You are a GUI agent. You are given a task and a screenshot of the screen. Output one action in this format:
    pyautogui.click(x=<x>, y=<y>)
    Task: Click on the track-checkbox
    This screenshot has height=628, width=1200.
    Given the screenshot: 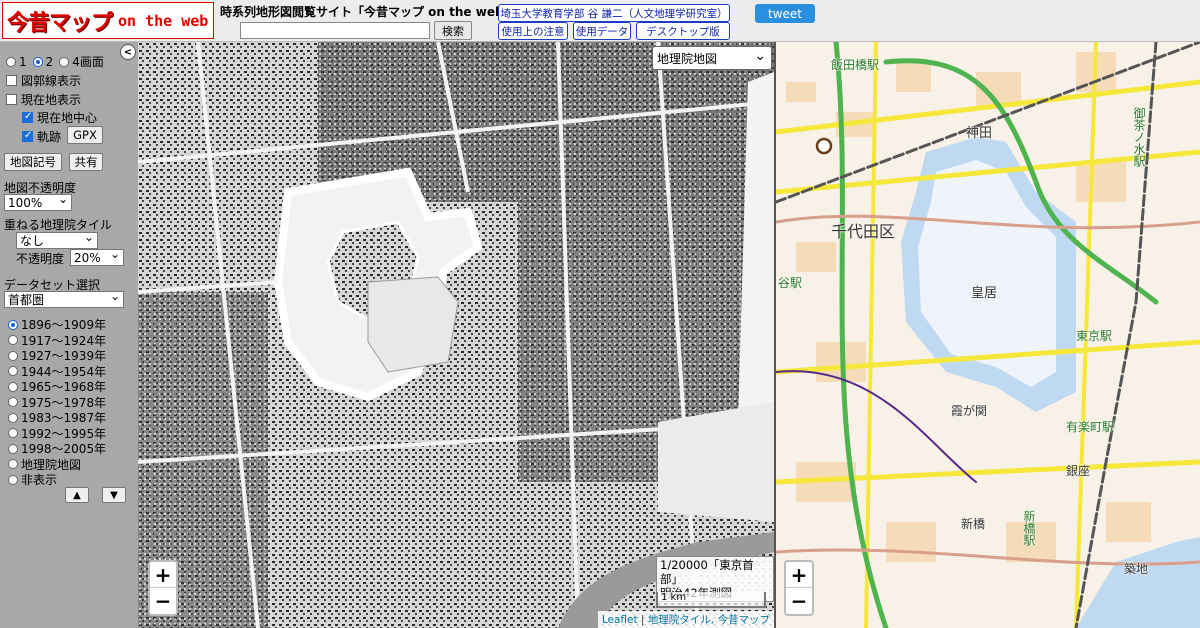 What is the action you would take?
    pyautogui.click(x=27, y=136)
    